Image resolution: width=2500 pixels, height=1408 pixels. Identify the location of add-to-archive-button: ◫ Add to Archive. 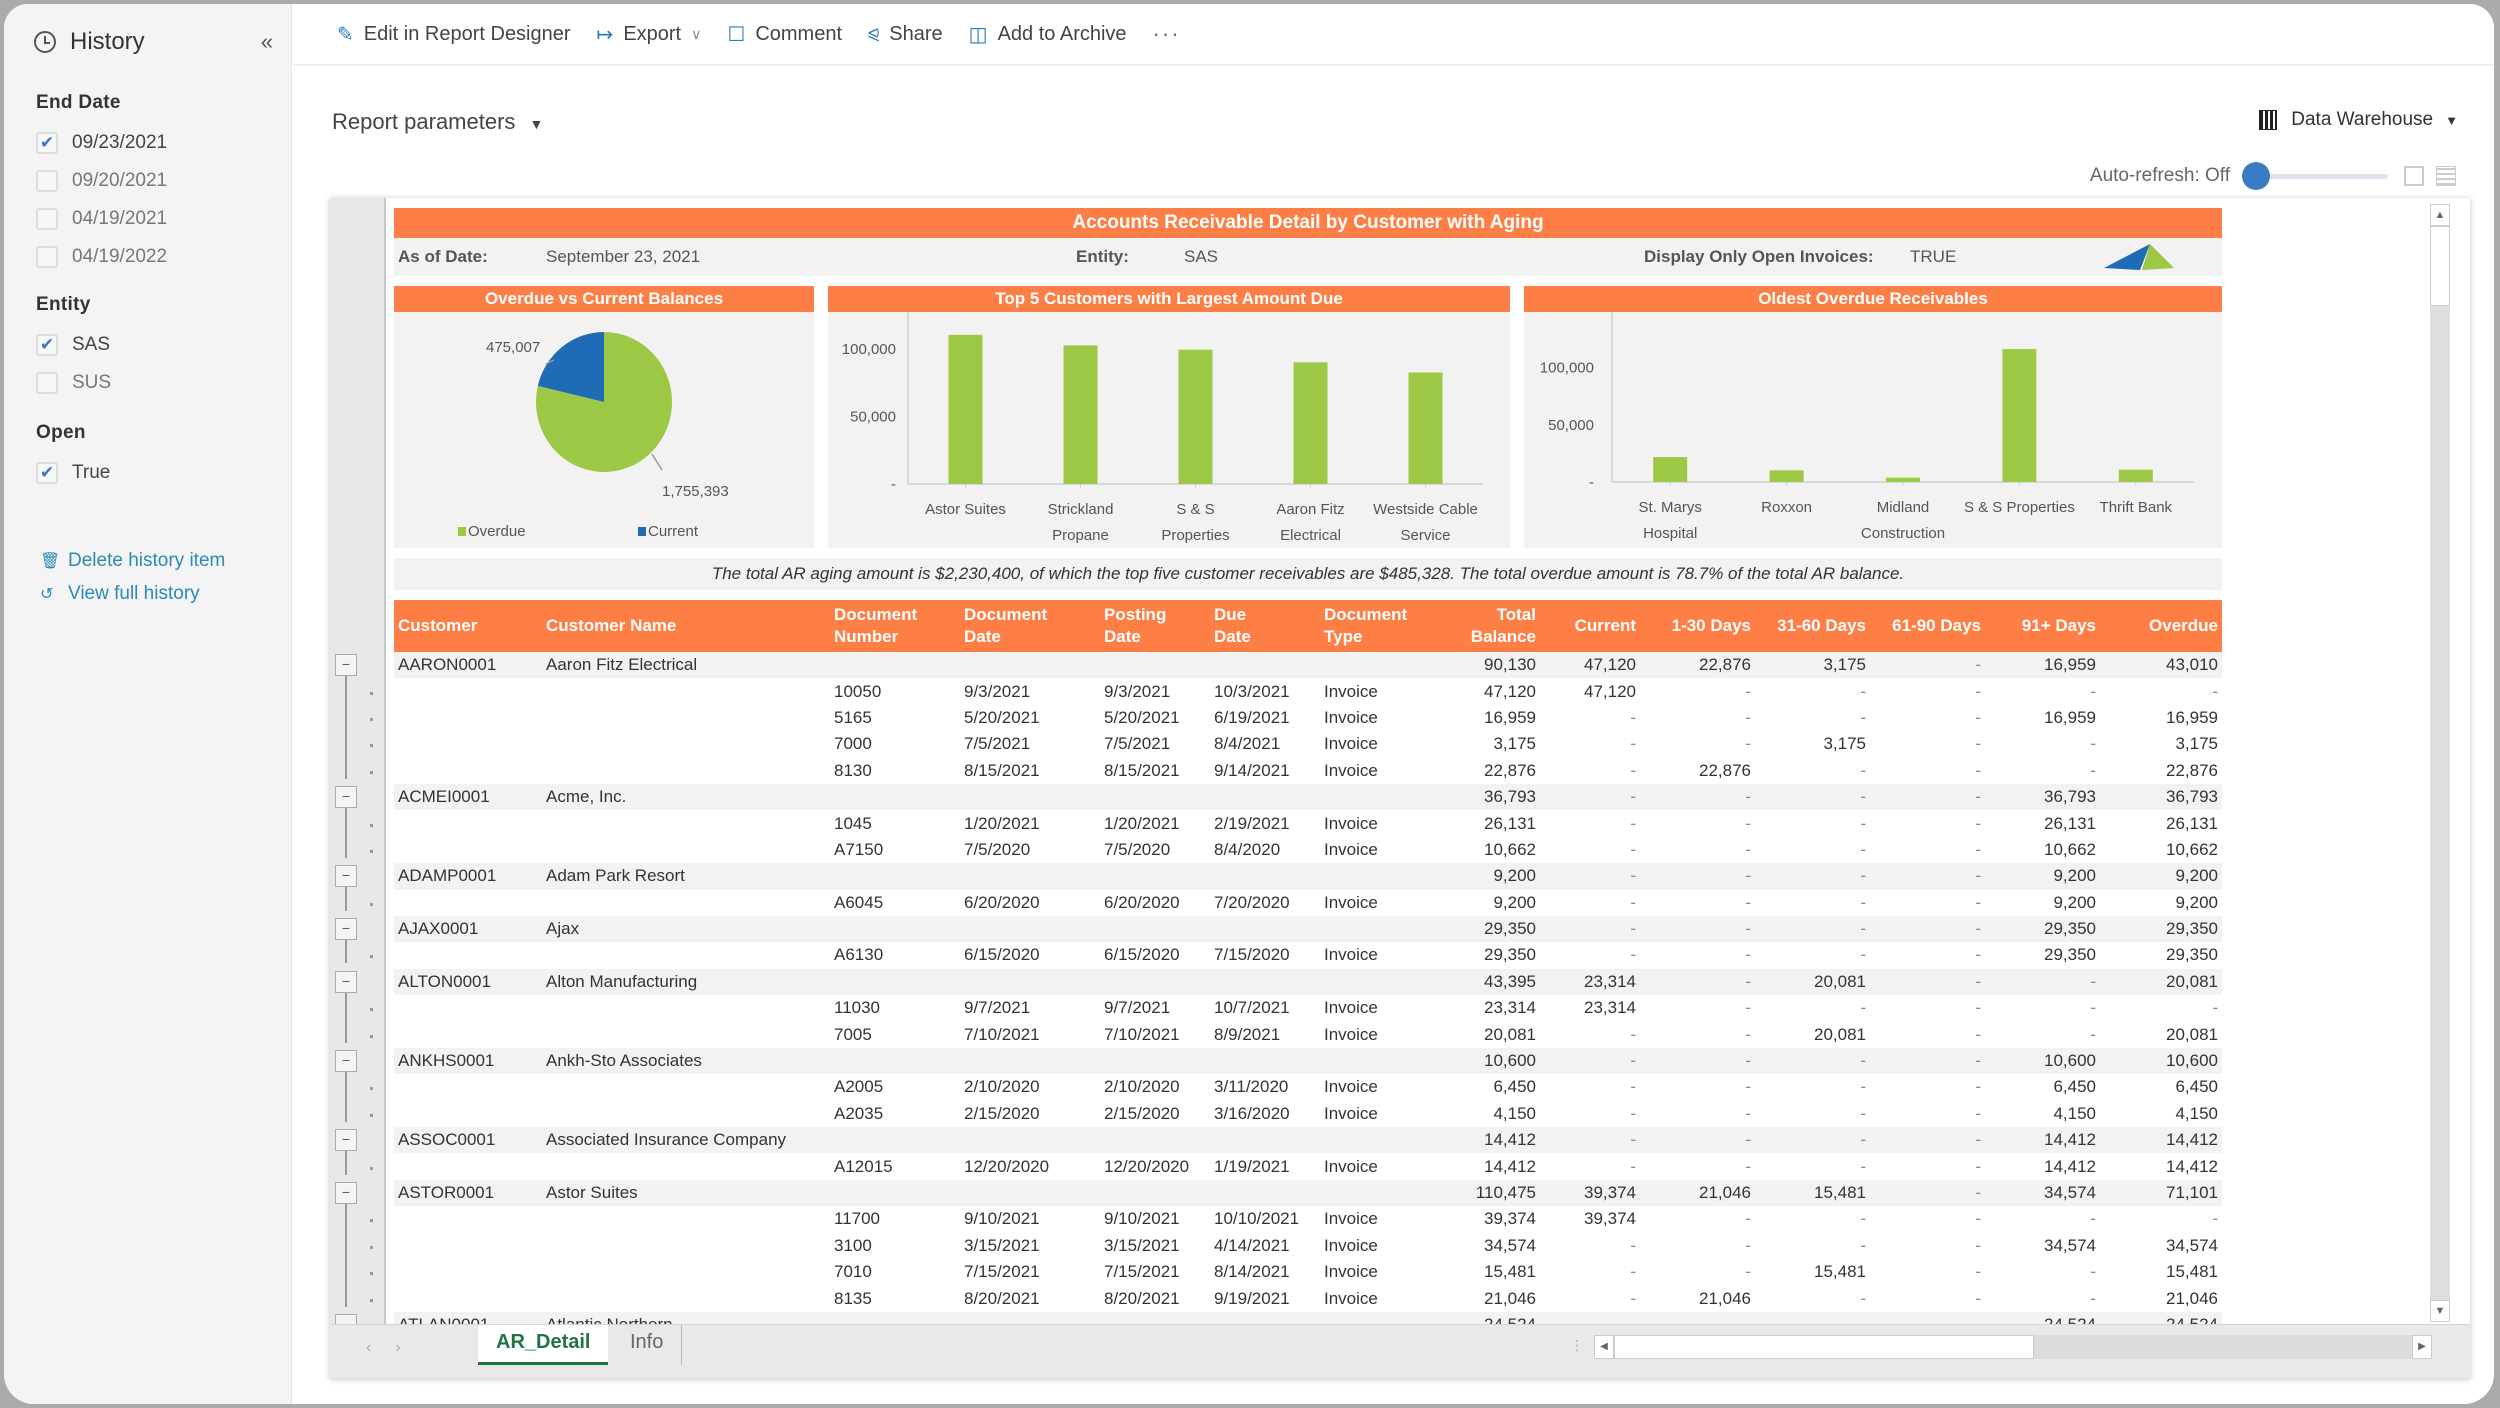
(1048, 34).